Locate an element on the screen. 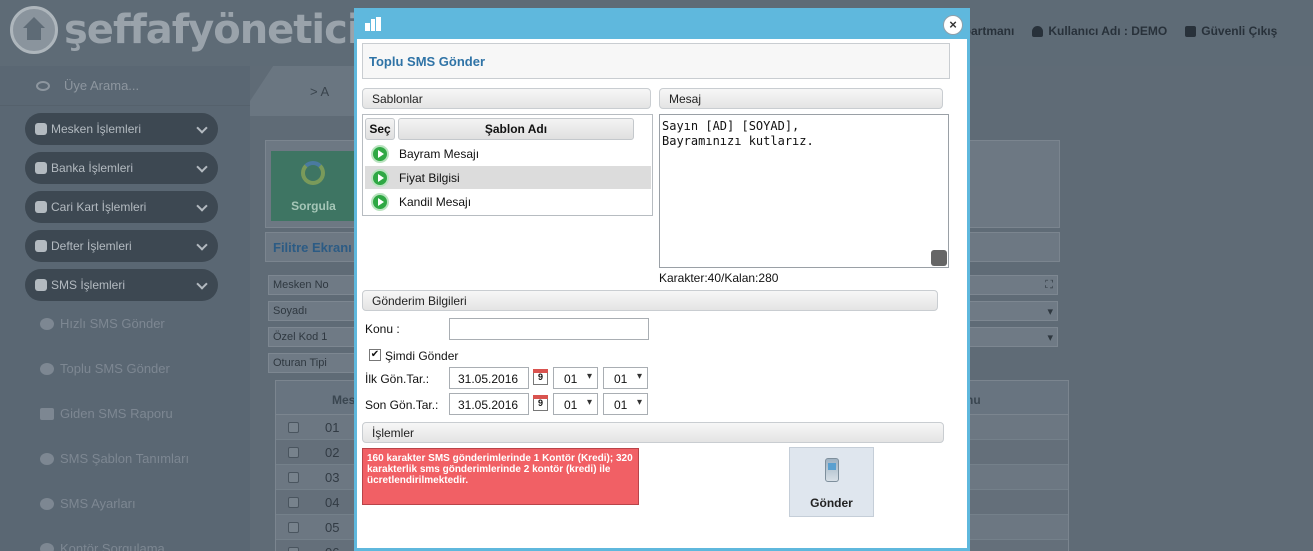 Image resolution: width=1313 pixels, height=551 pixels. menu-label: SMS İşlemleri is located at coordinates (88, 285).